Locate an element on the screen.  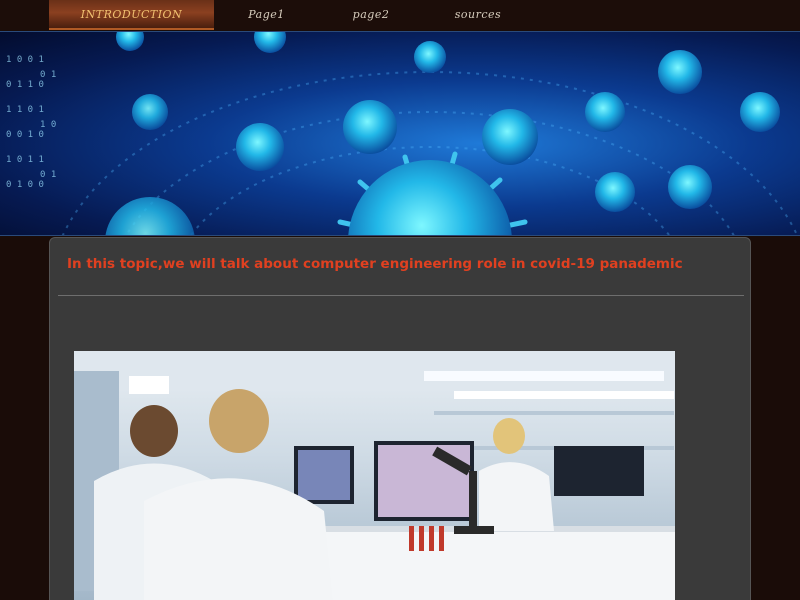
svg-text: 0 1 1 0 is located at coordinates (25, 85).